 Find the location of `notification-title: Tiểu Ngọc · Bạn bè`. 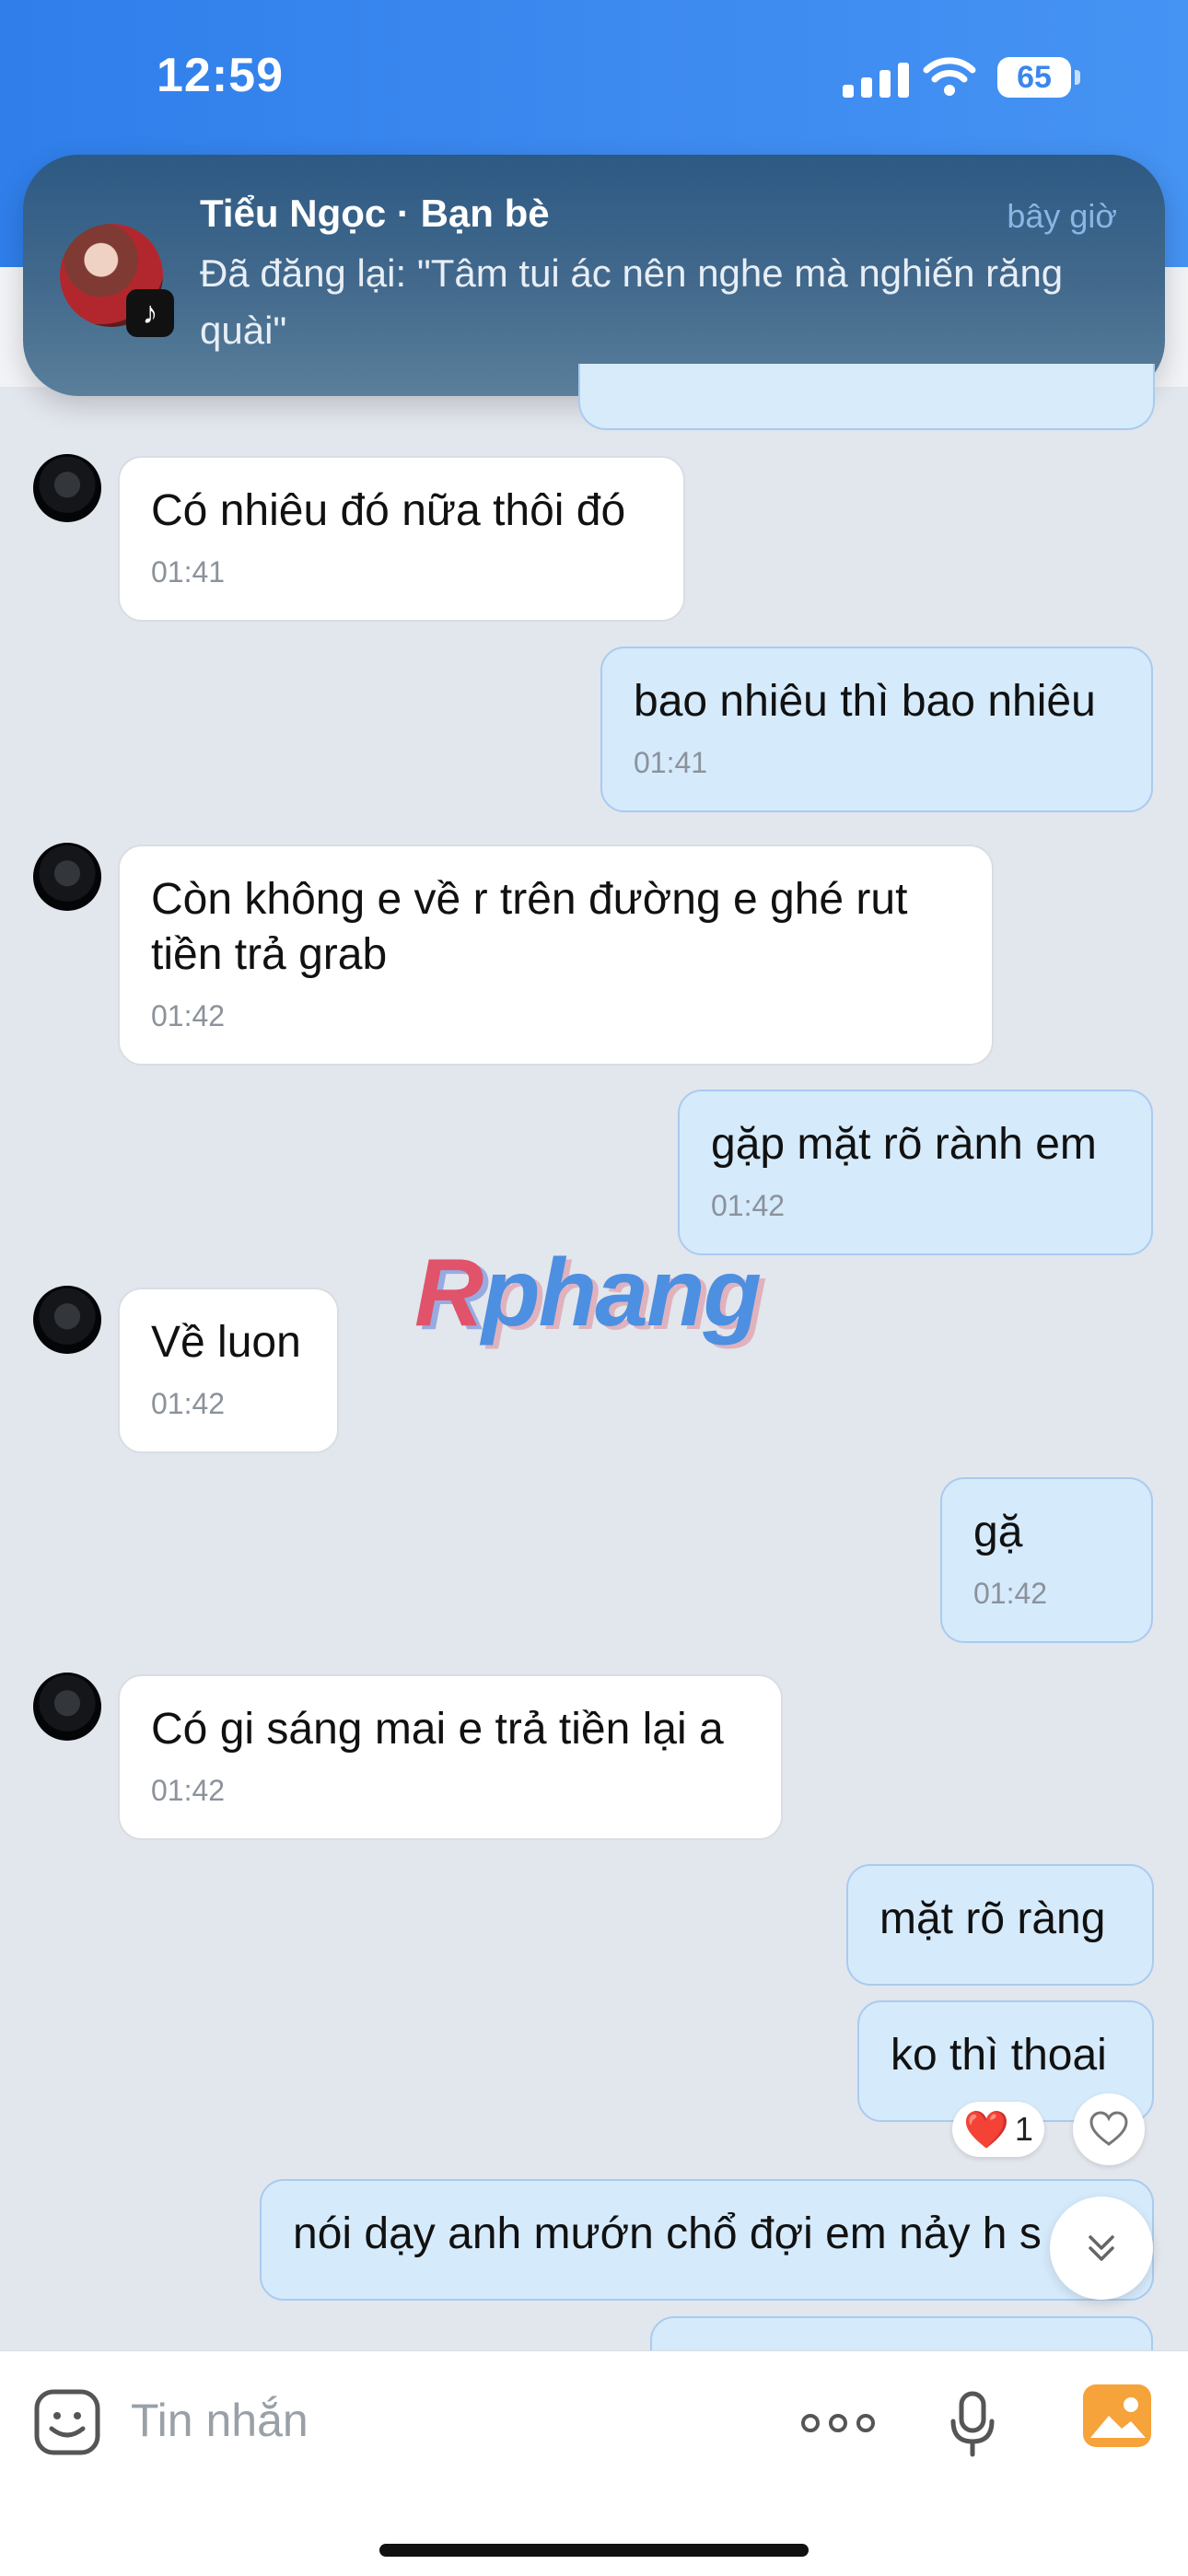

notification-title: Tiểu Ngọc · Bạn bè is located at coordinates (375, 213).